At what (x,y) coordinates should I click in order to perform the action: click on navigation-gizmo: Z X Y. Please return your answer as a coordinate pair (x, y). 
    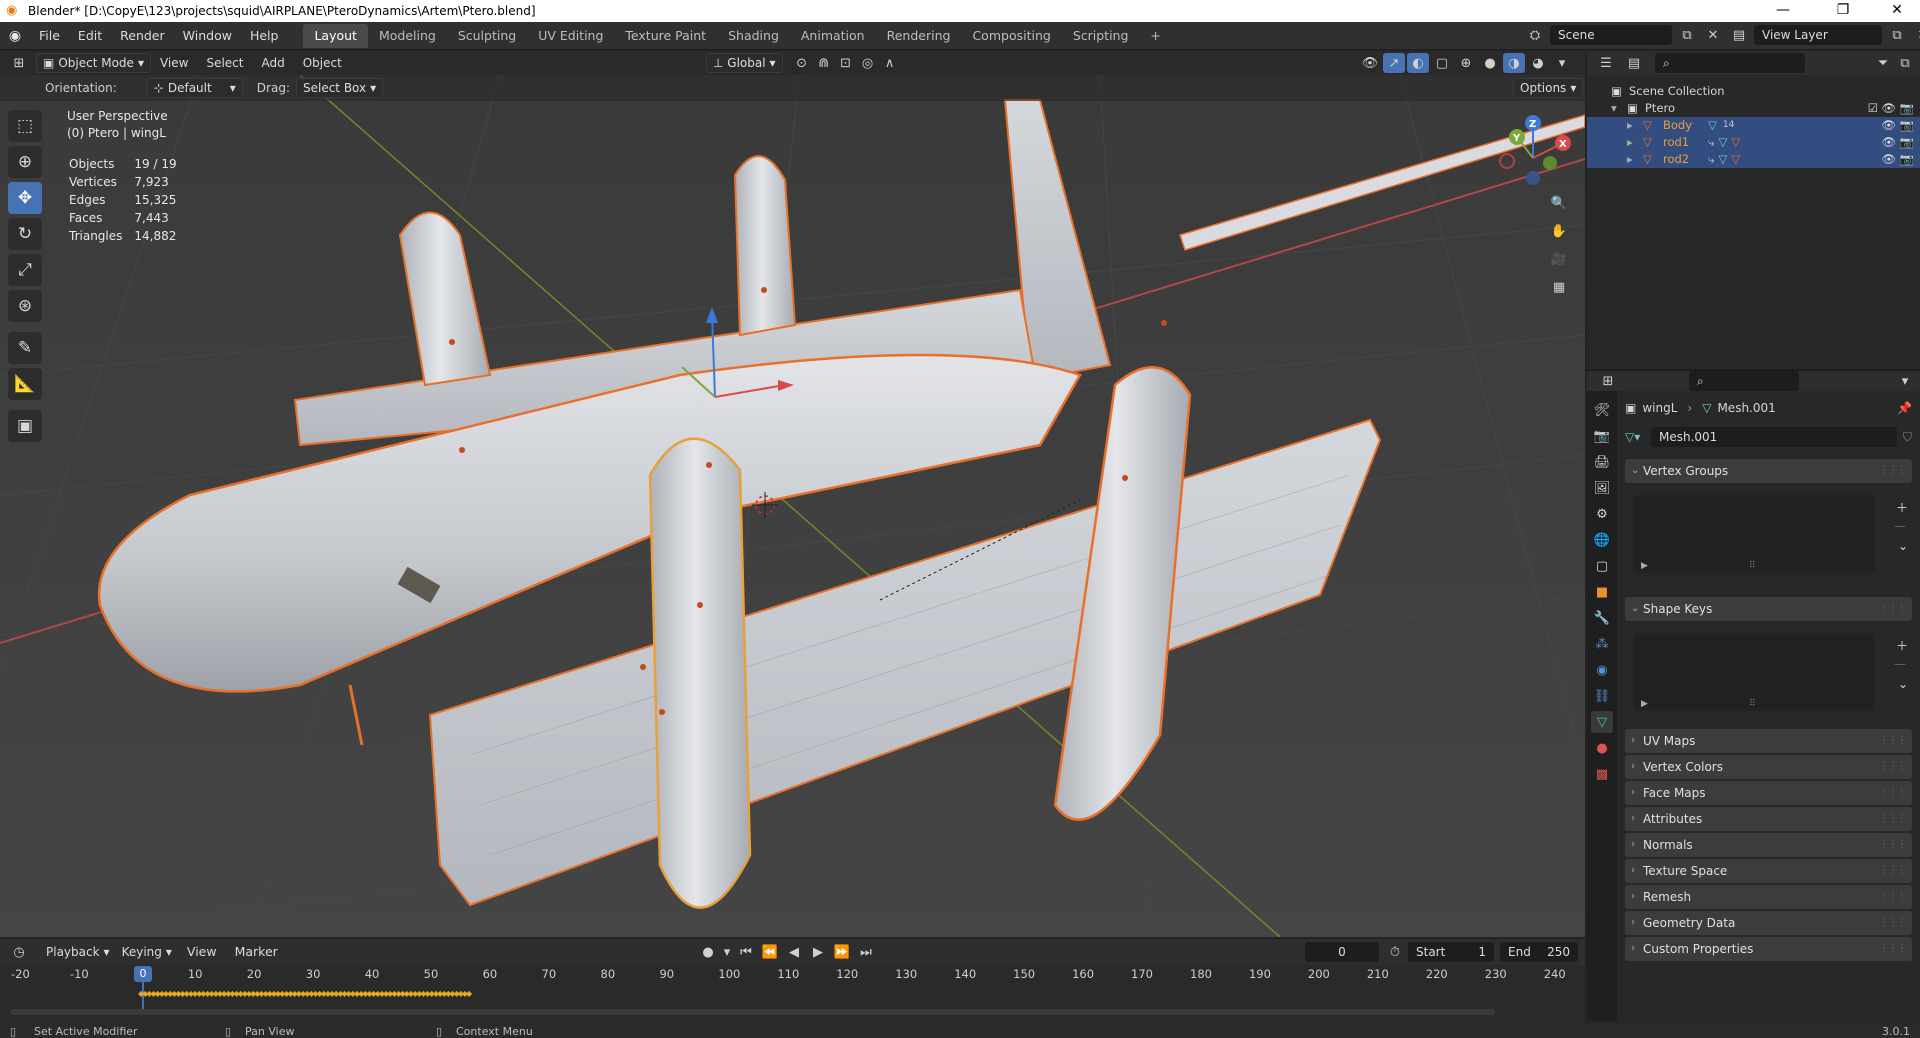
    Looking at the image, I should click on (1535, 153).